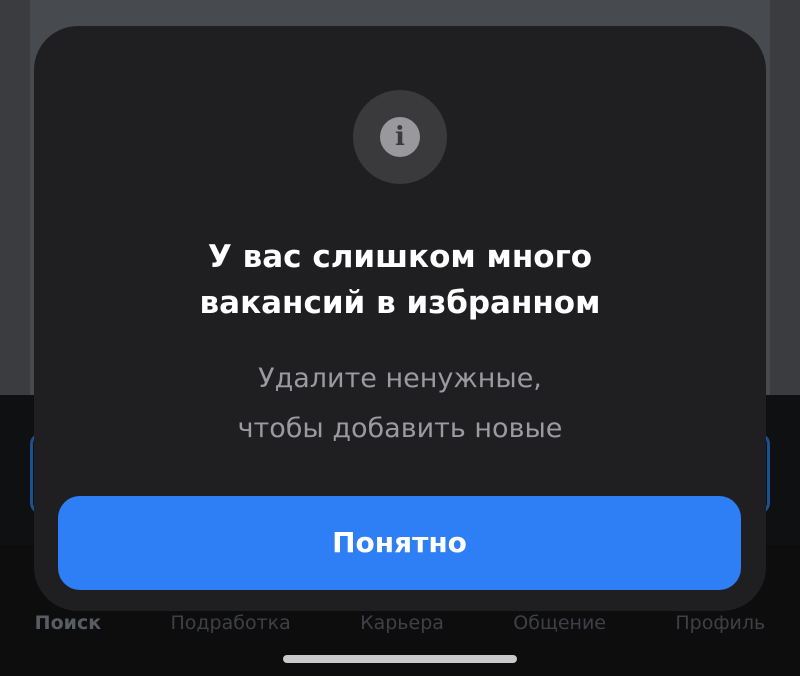 This screenshot has height=676, width=800. Describe the element at coordinates (400, 280) in the screenshot. I see `dialog-title: У вас слишком много вакансий в избранном` at that location.